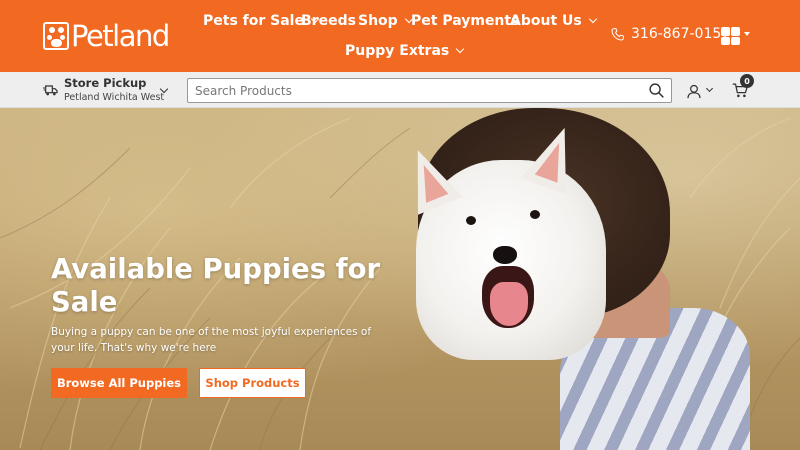 The width and height of the screenshot is (800, 450). What do you see at coordinates (731, 36) in the screenshot?
I see `social-media-icon` at bounding box center [731, 36].